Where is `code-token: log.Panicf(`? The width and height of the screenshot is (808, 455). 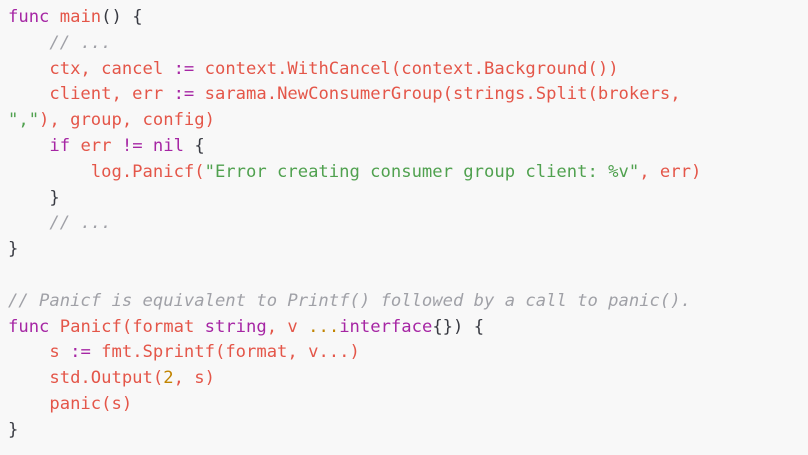 code-token: log.Panicf( is located at coordinates (106, 171).